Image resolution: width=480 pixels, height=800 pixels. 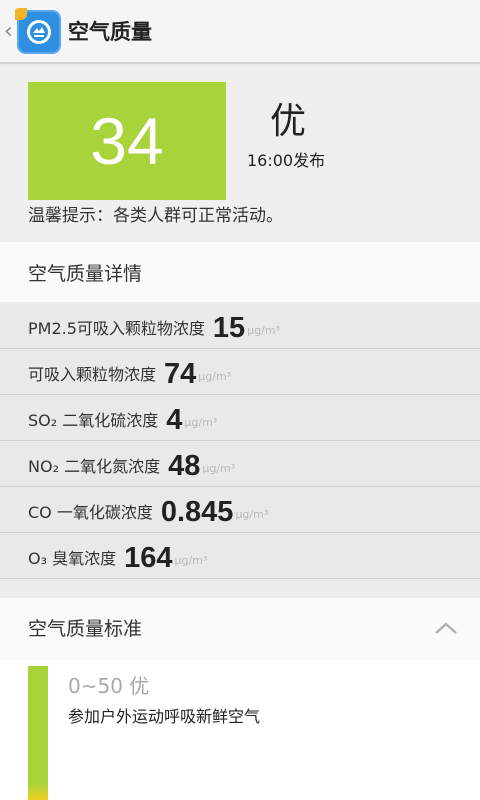 I want to click on level-color-bar, so click(x=38, y=733).